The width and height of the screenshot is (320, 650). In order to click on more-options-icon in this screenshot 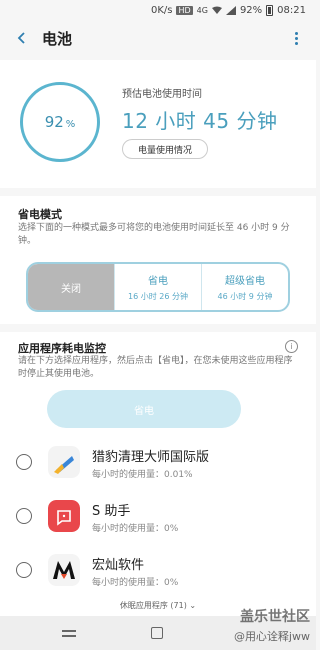, I will do `click(296, 38)`.